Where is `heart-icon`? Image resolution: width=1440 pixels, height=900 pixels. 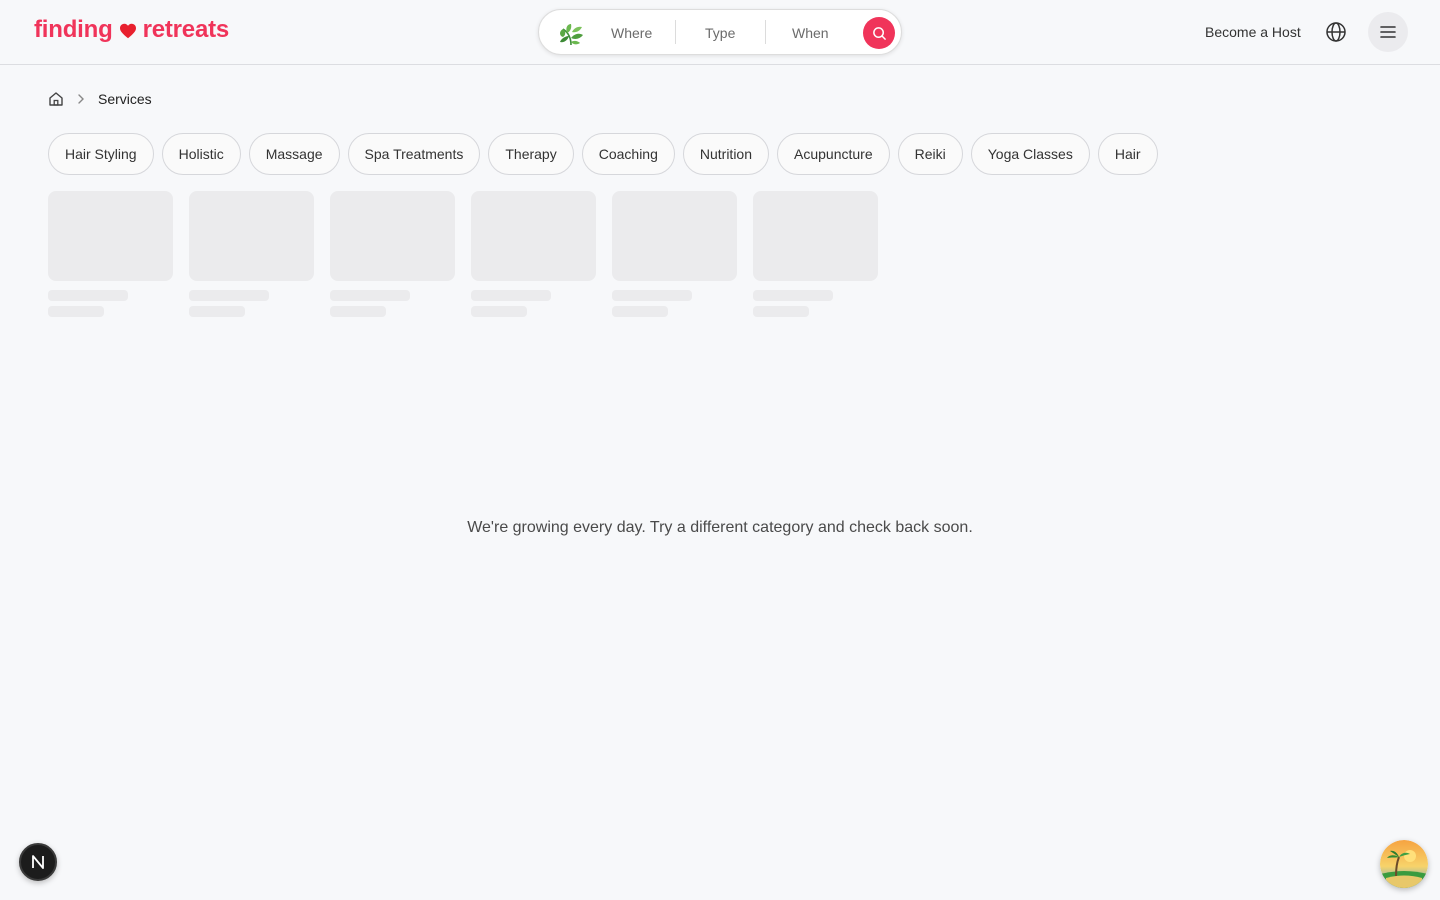
heart-icon is located at coordinates (127, 31).